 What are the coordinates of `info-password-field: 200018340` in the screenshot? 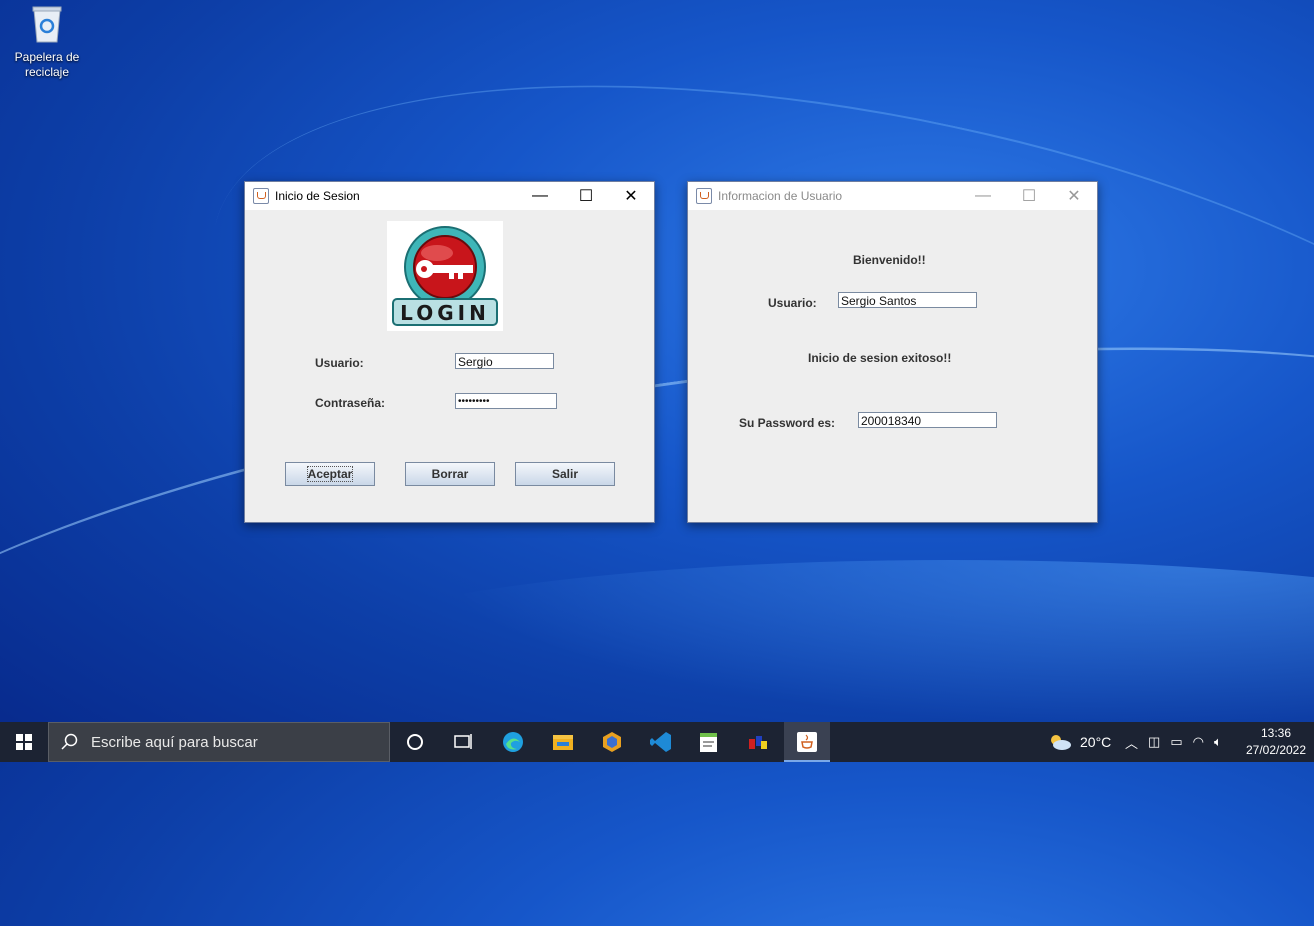 It's located at (927, 420).